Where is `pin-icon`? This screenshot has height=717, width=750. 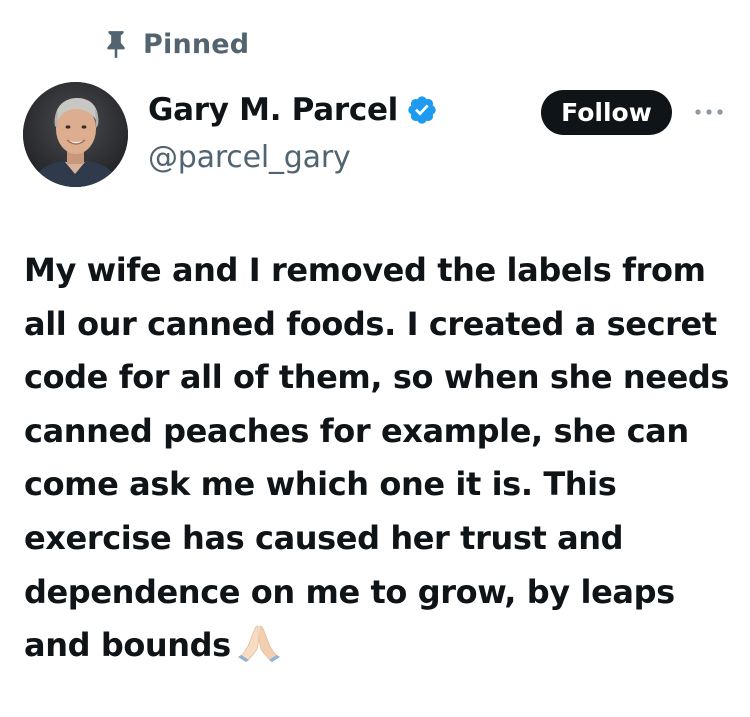 pin-icon is located at coordinates (116, 44).